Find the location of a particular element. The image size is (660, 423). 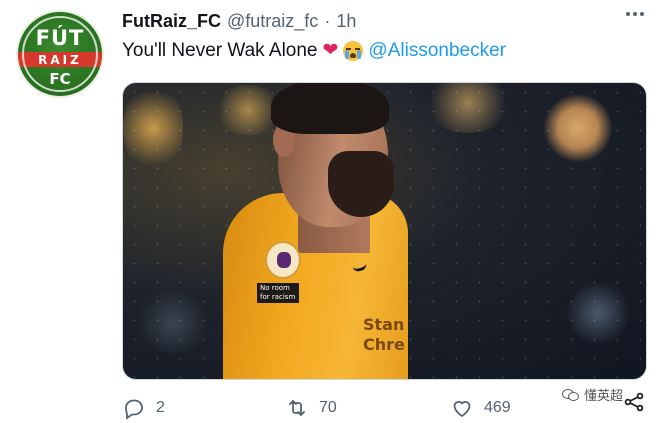

timestamp: 1h is located at coordinates (346, 21).